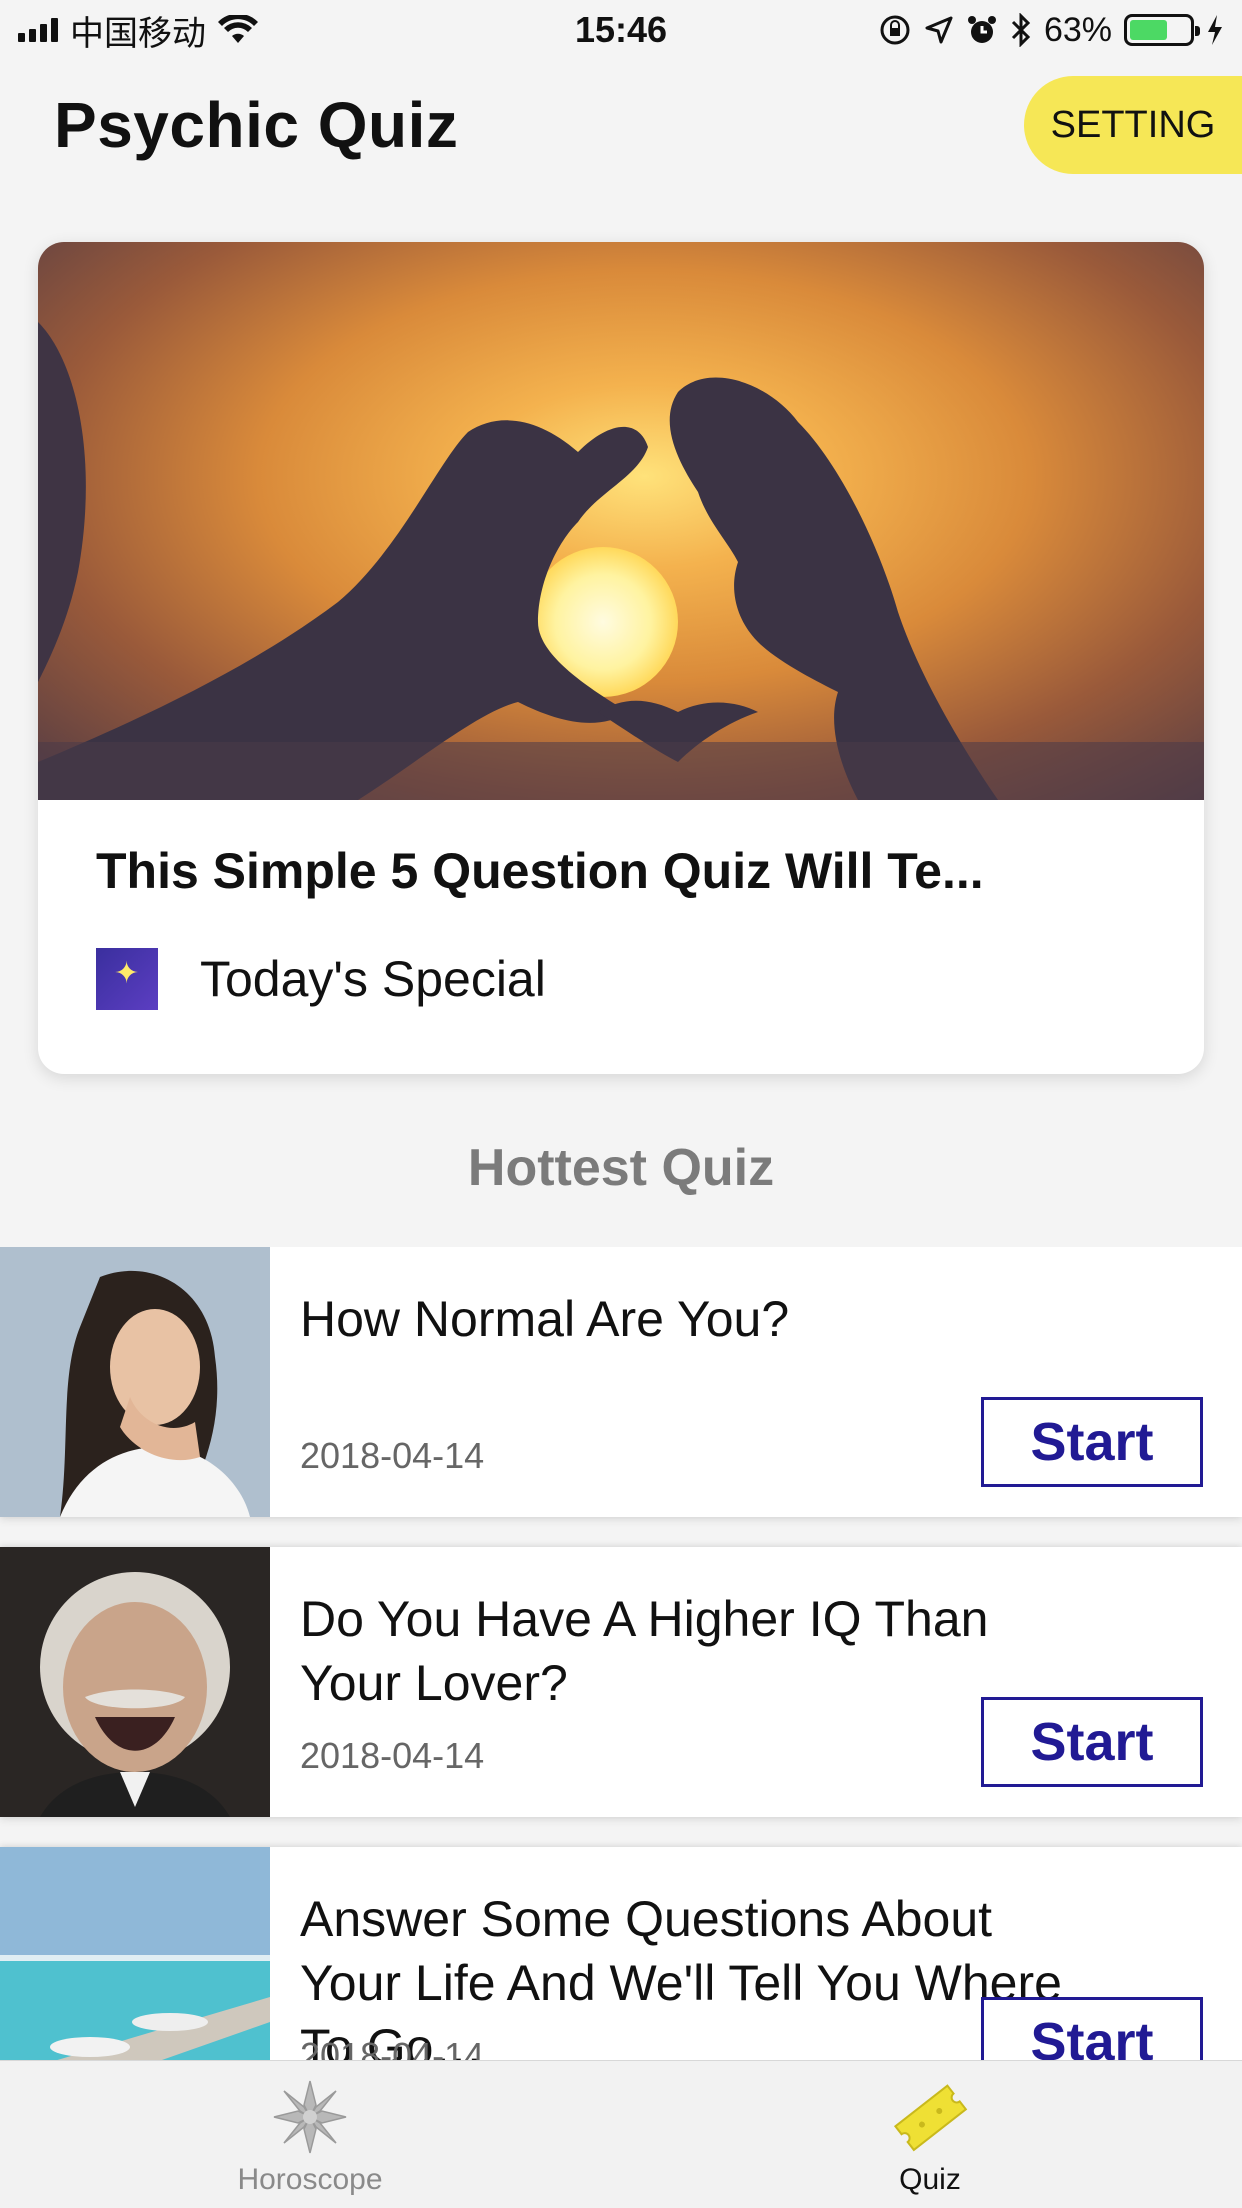 This screenshot has width=1242, height=2208. I want to click on quiz-ticket-icon, so click(930, 2118).